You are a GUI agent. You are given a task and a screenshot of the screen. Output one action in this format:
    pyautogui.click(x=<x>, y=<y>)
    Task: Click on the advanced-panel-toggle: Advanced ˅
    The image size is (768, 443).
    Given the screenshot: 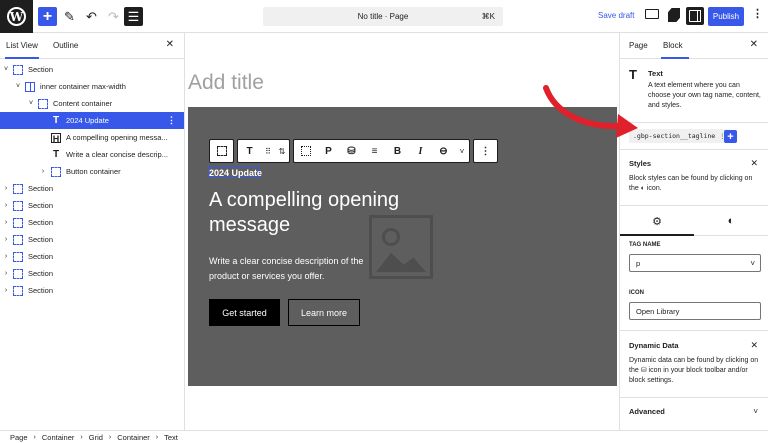 What is the action you would take?
    pyautogui.click(x=694, y=411)
    